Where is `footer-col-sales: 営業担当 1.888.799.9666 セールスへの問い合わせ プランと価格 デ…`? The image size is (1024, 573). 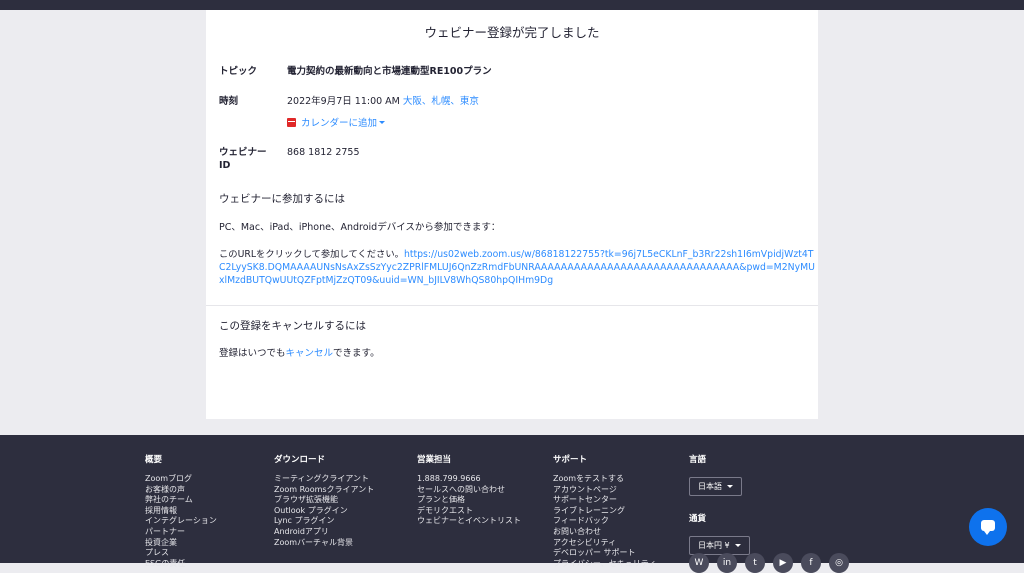
footer-col-sales: 営業担当 1.888.799.9666 セールスへの問い合わせ プランと価格 デ… is located at coordinates (469, 490).